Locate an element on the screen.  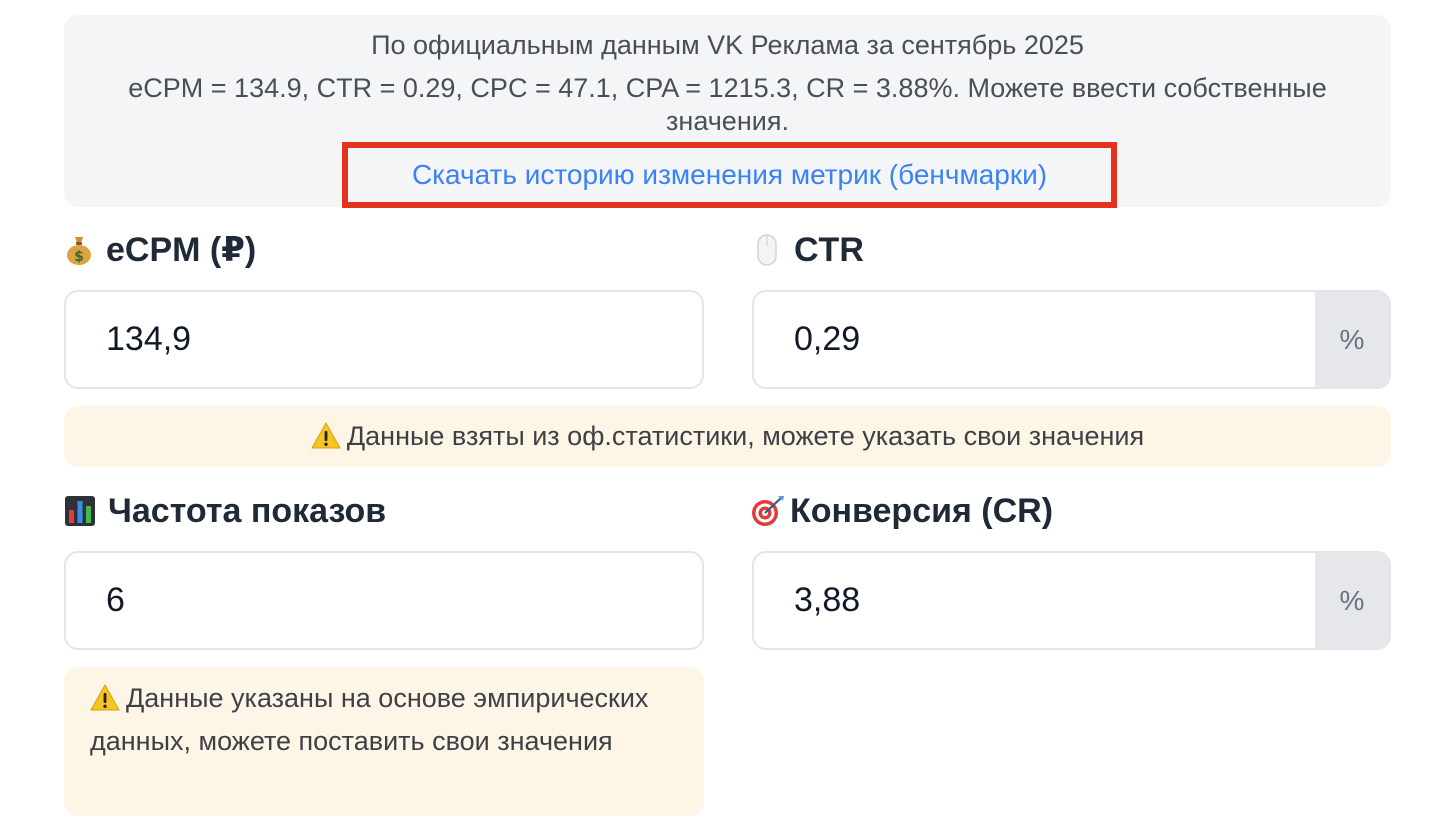
mouse-icon is located at coordinates (767, 250).